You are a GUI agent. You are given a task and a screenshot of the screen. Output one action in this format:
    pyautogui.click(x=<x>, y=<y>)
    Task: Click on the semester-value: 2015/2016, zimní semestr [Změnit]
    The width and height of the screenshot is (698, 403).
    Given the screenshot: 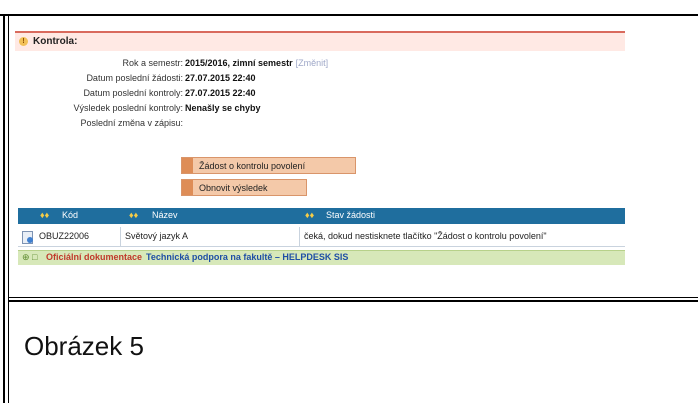 What is the action you would take?
    pyautogui.click(x=256, y=63)
    